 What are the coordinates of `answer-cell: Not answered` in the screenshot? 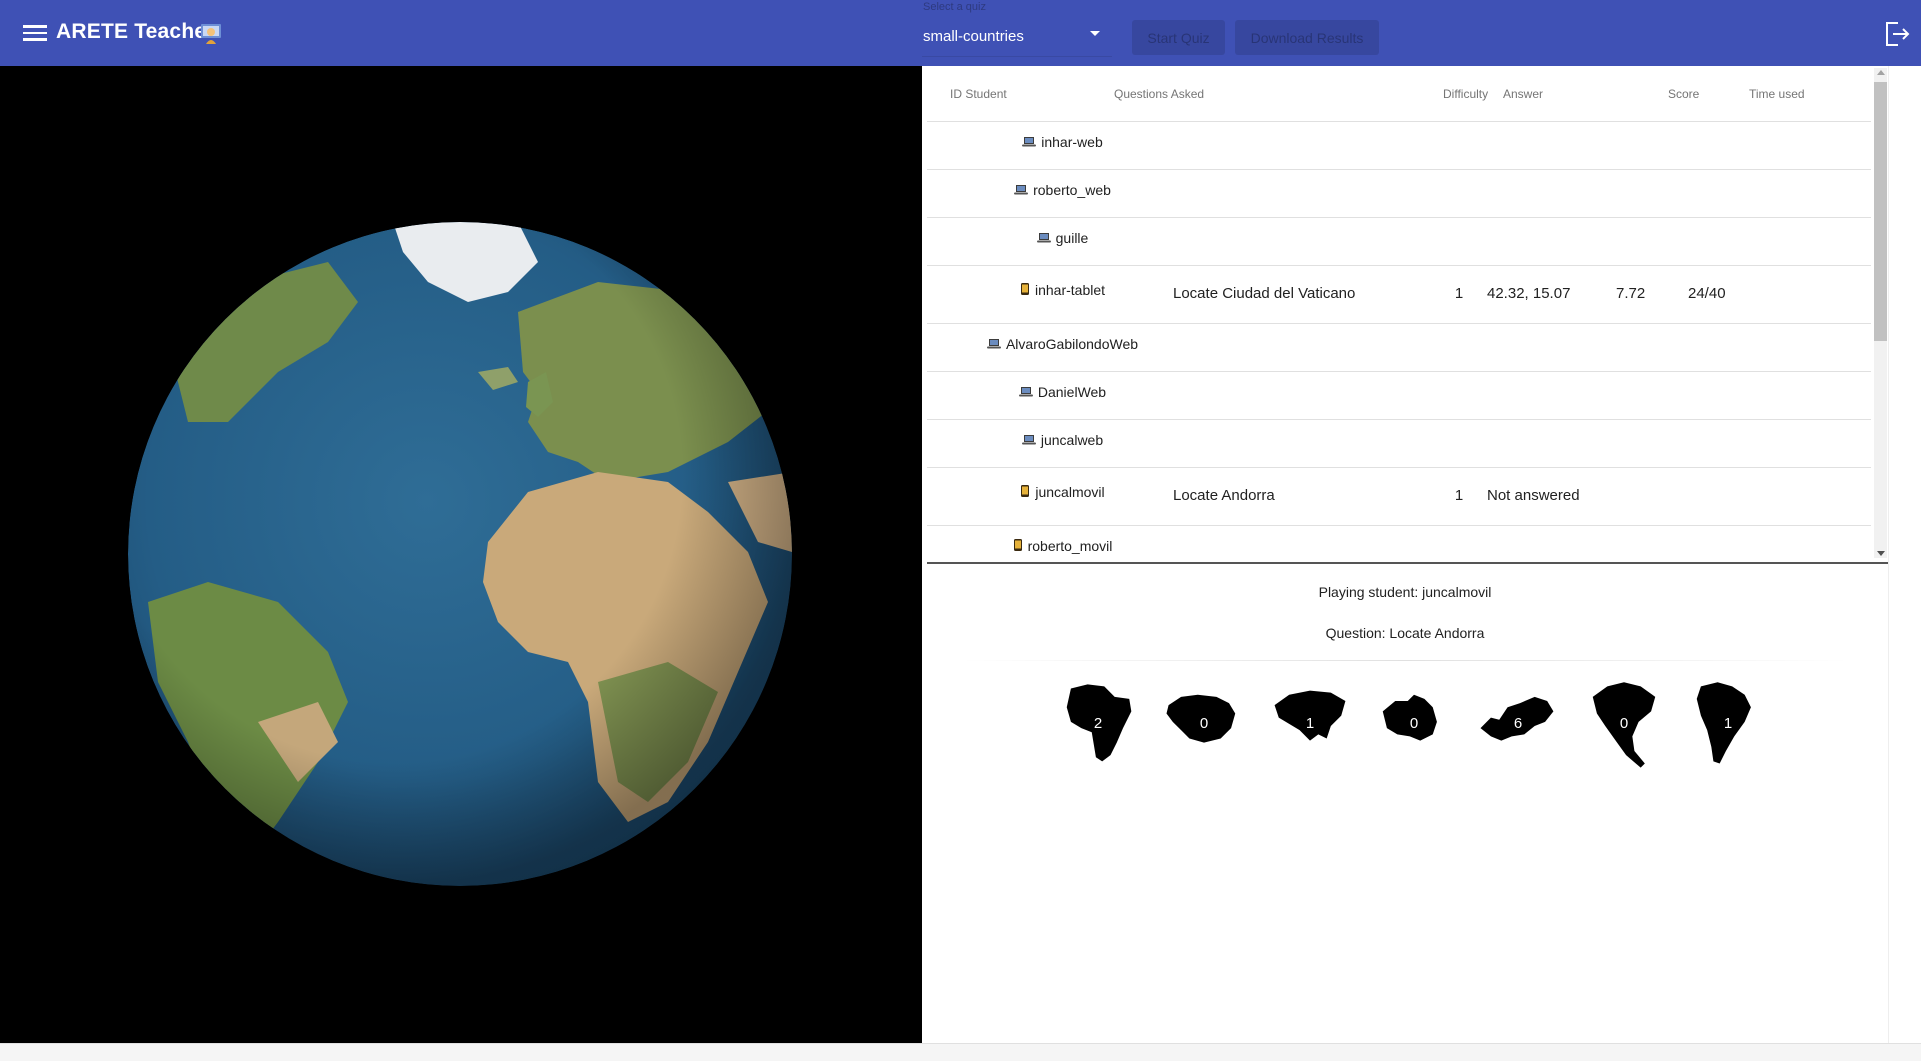 It's located at (1533, 495).